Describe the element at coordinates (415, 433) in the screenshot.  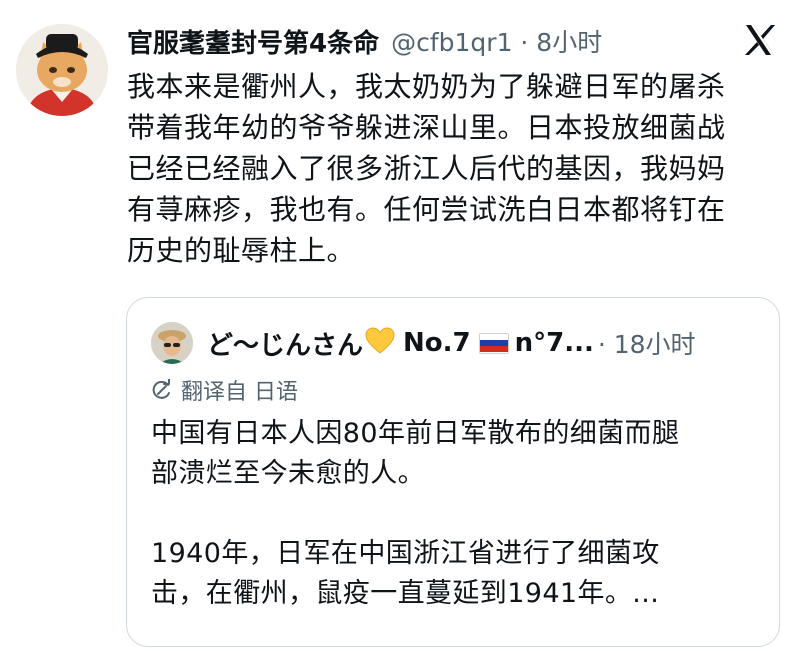
I see `quoted-text-line: 中国有日本人因80年前日军散布的细菌而腿` at that location.